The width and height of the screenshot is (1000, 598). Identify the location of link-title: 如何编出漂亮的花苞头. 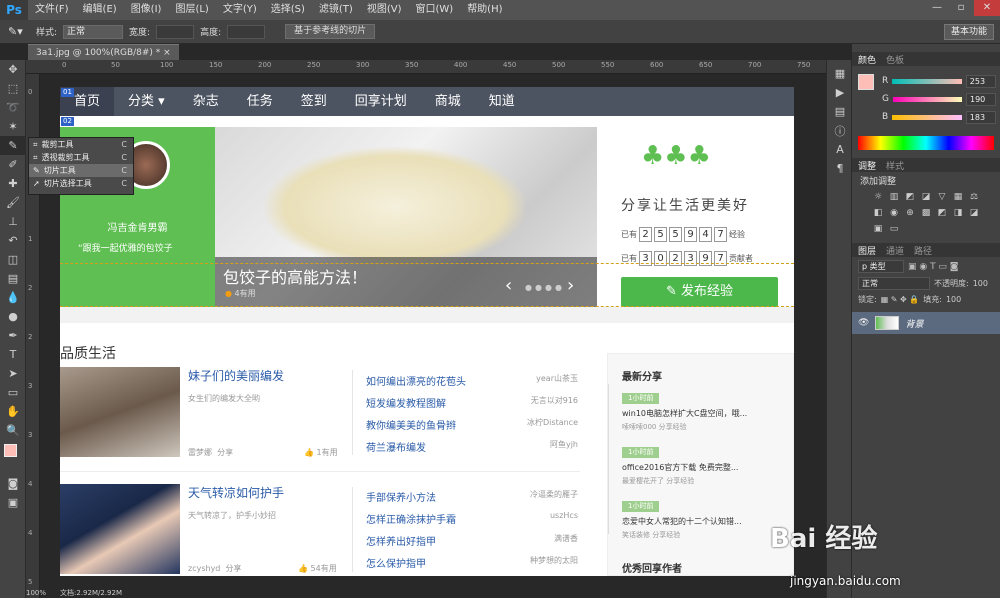
(416, 384).